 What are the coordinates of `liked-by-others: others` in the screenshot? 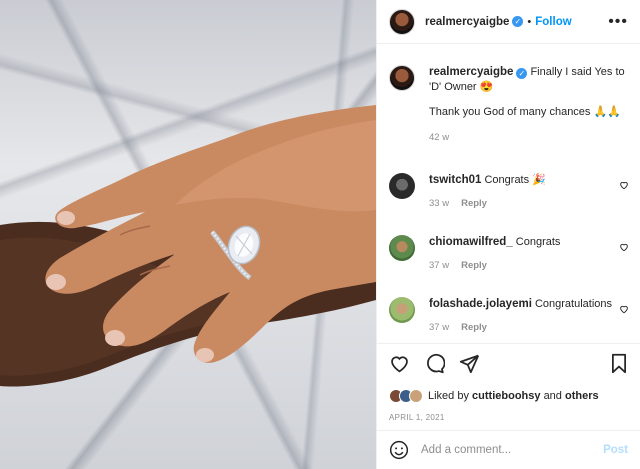 It's located at (582, 396).